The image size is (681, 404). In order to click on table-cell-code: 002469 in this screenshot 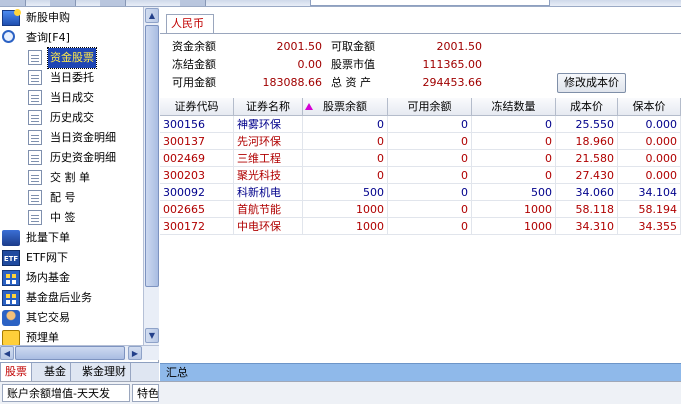, I will do `click(197, 158)`.